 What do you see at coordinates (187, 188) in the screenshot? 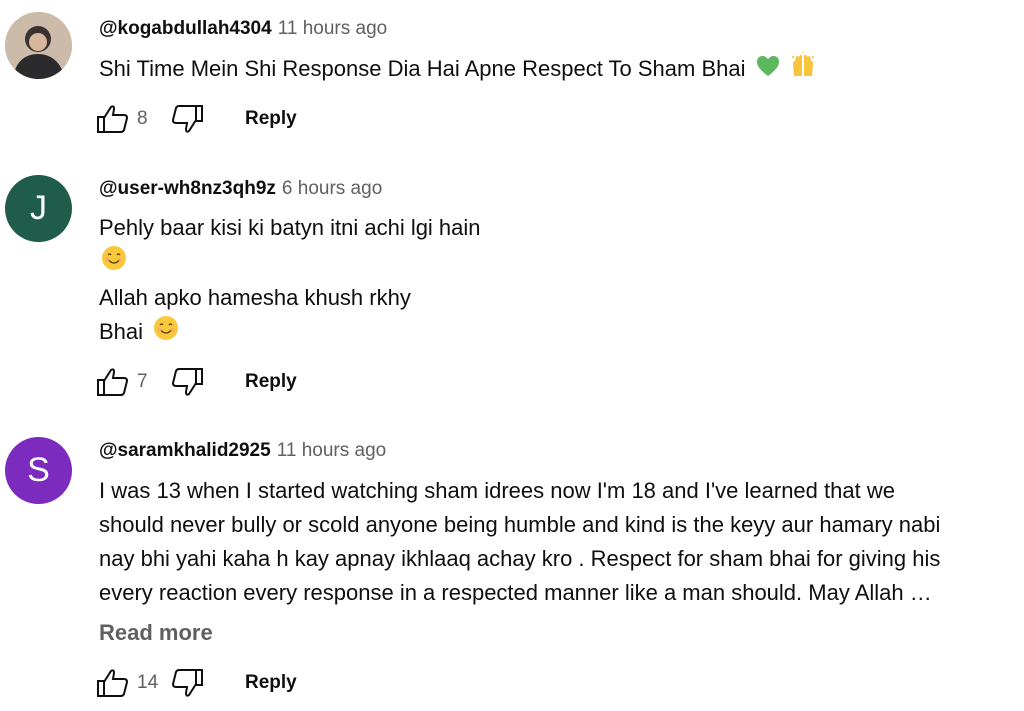
I see `author-name: @user-wh8nz3qh9z` at bounding box center [187, 188].